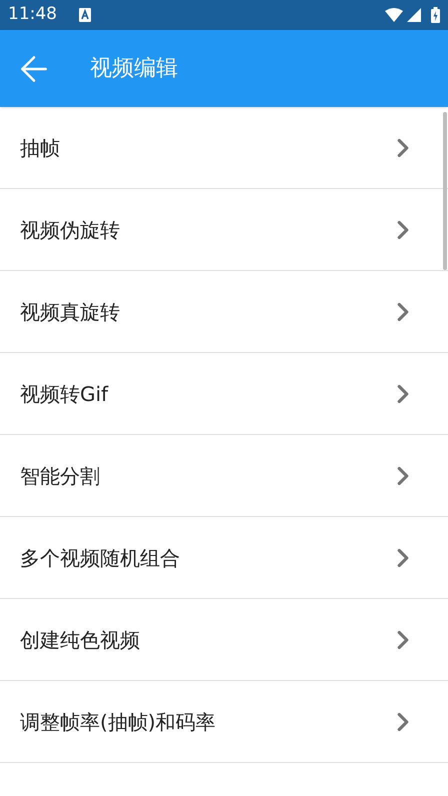 The width and height of the screenshot is (448, 796). Describe the element at coordinates (414, 15) in the screenshot. I see `signal-icon` at that location.